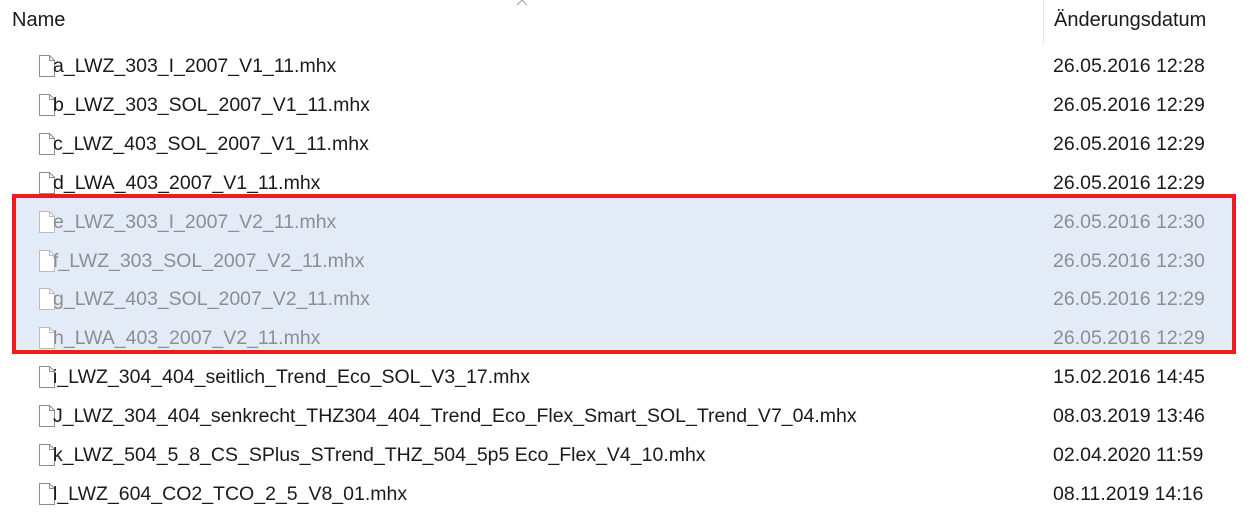 This screenshot has width=1254, height=514. What do you see at coordinates (211, 143) in the screenshot?
I see `file-name: c_LWZ_403_SOL_2007_V1_11.mhx` at bounding box center [211, 143].